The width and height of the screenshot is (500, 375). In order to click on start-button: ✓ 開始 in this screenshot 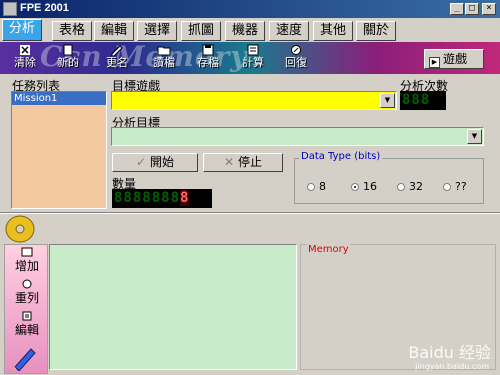, I will do `click(155, 162)`.